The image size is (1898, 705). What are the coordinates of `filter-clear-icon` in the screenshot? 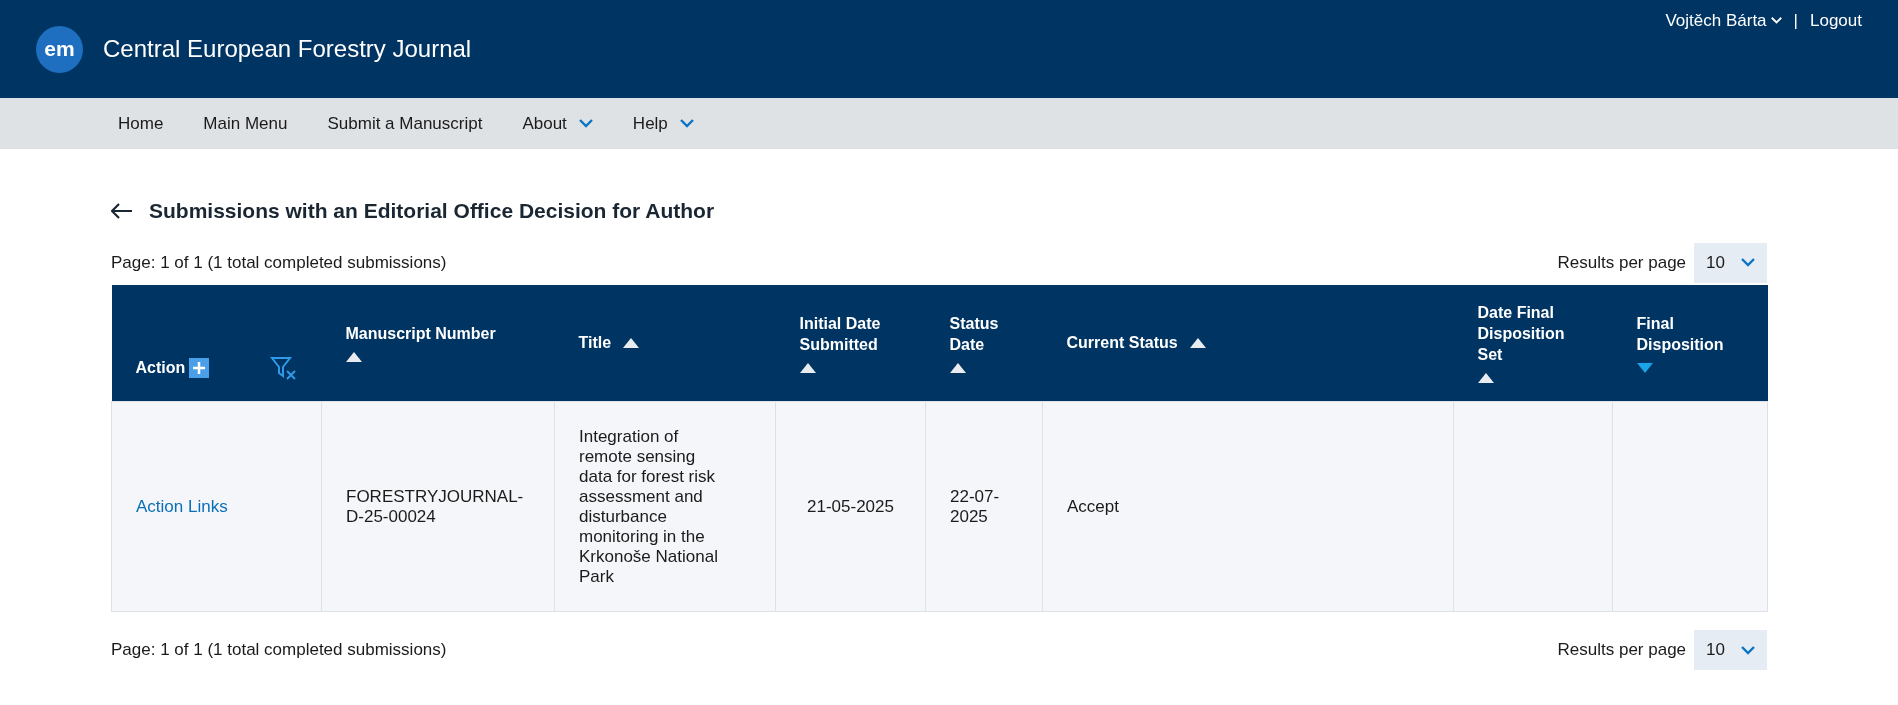 It's located at (283, 368).